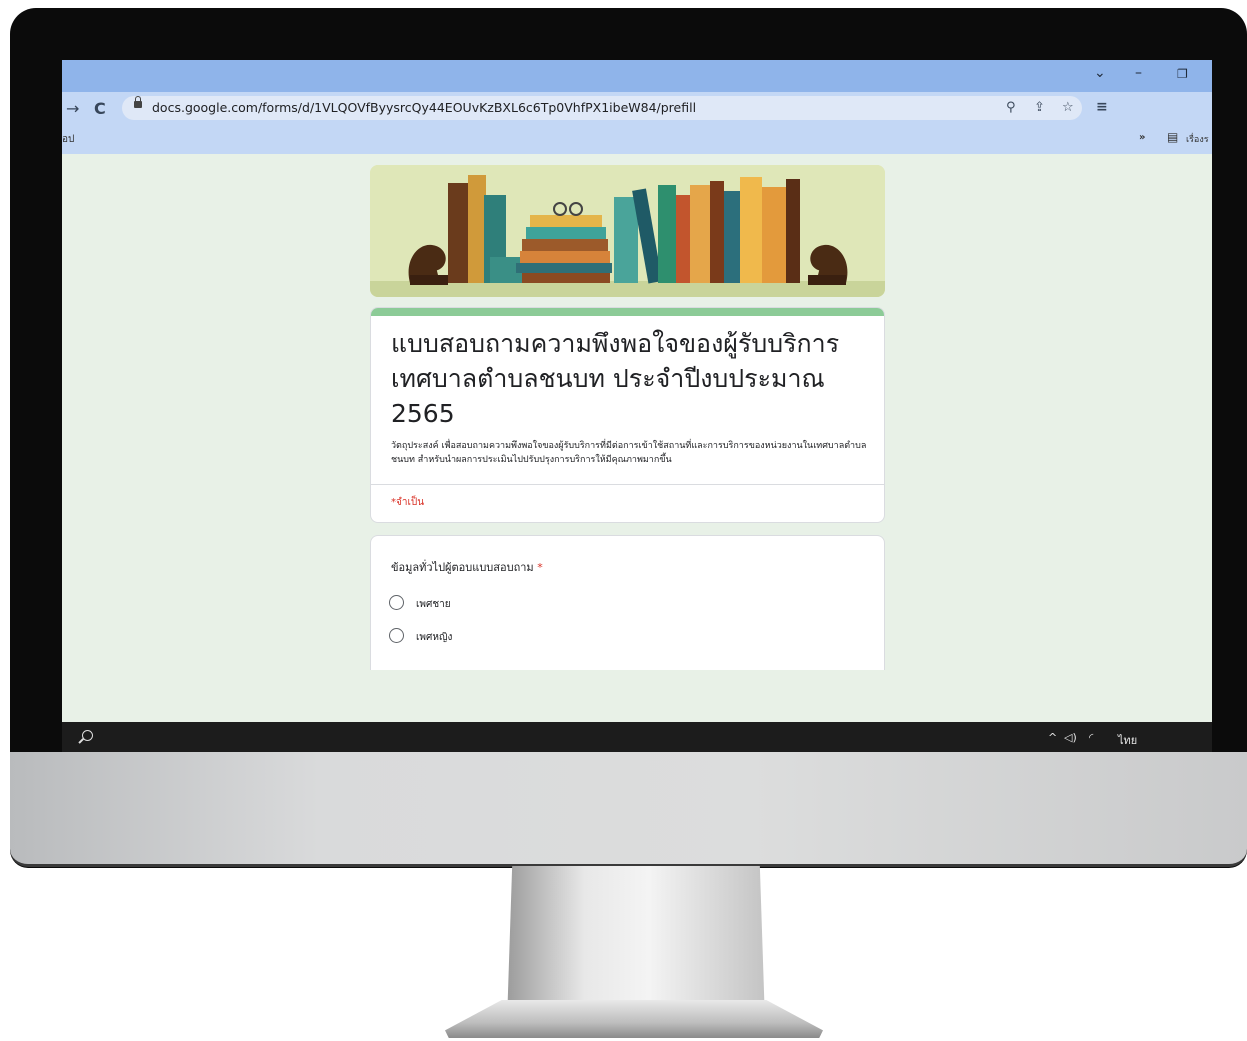 This screenshot has width=1247, height=1041. Describe the element at coordinates (396, 635) in the screenshot. I see `radio-female` at that location.